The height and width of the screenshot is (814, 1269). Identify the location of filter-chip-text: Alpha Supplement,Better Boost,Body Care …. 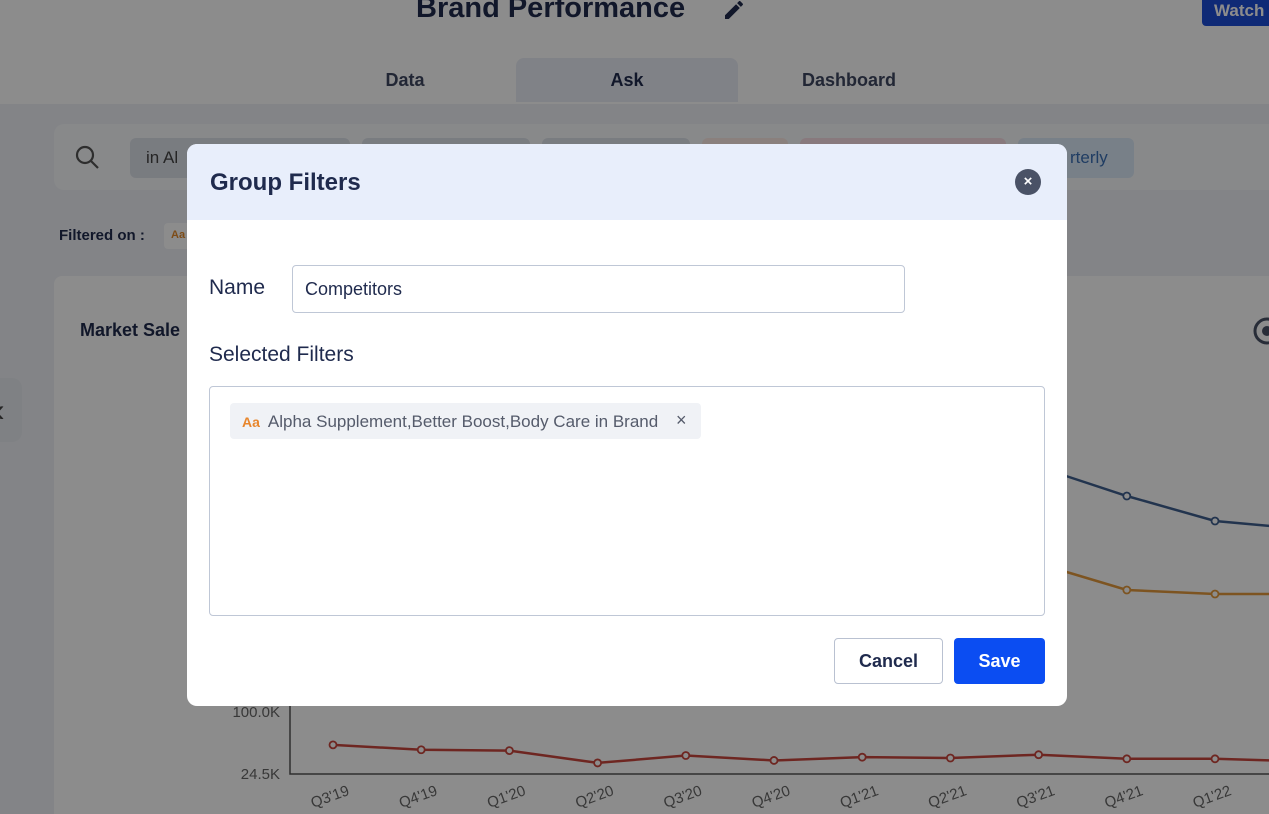
(463, 421).